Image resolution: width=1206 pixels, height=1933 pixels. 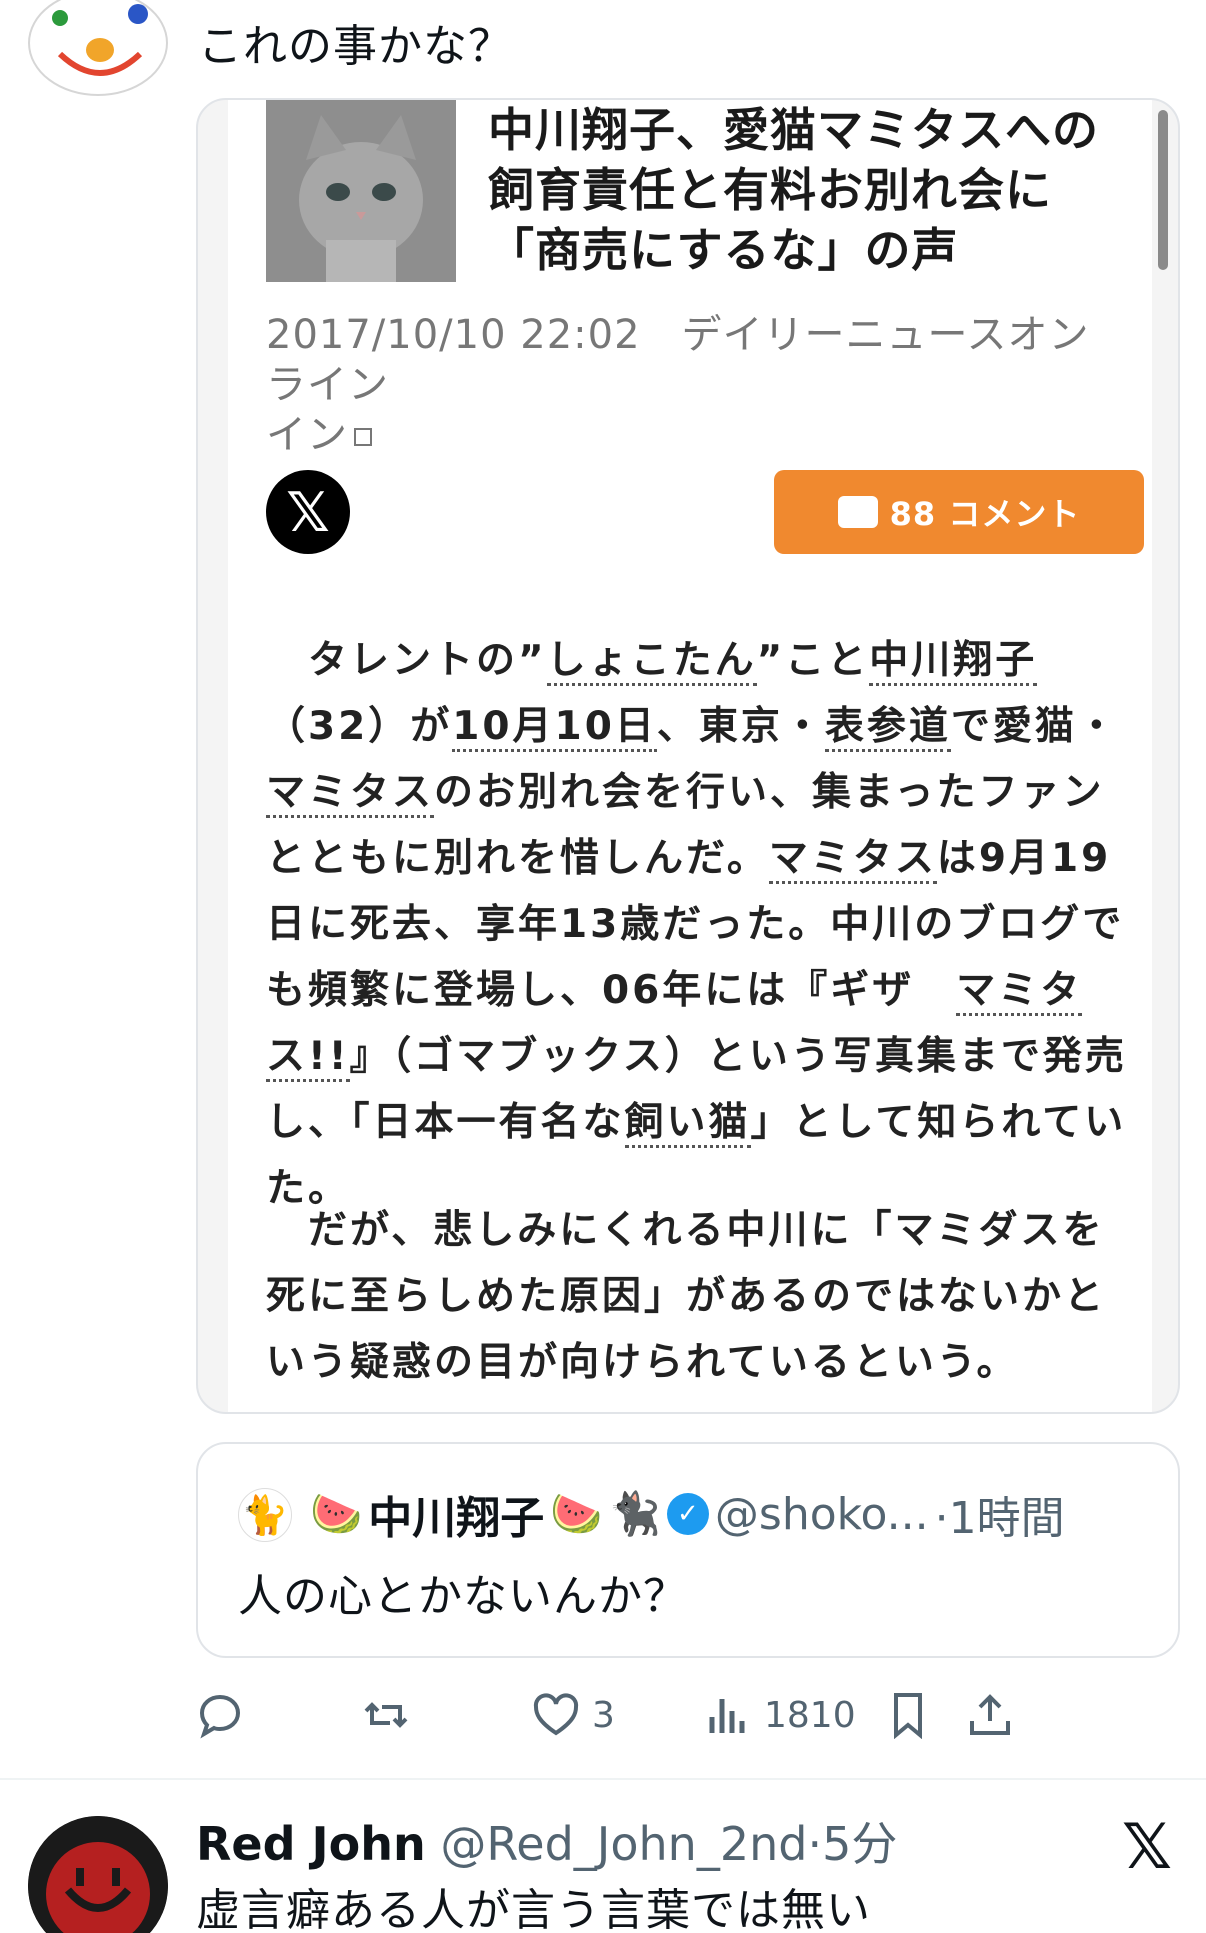 What do you see at coordinates (456, 1514) in the screenshot?
I see `quoted-display-name: 中川翔子` at bounding box center [456, 1514].